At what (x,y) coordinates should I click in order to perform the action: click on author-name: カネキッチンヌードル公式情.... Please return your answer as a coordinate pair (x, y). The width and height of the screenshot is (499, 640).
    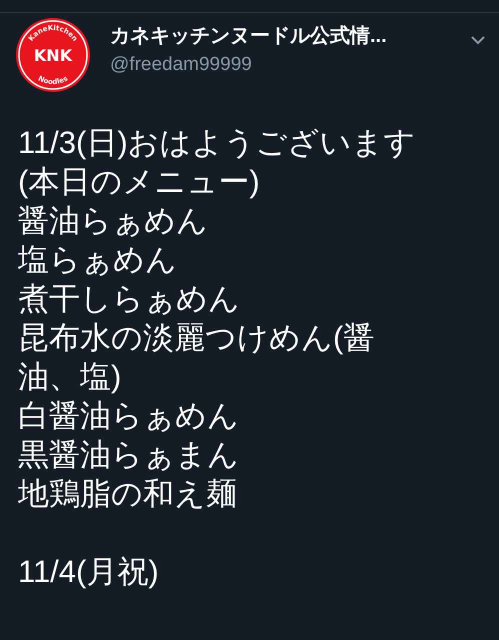
    Looking at the image, I should click on (290, 36).